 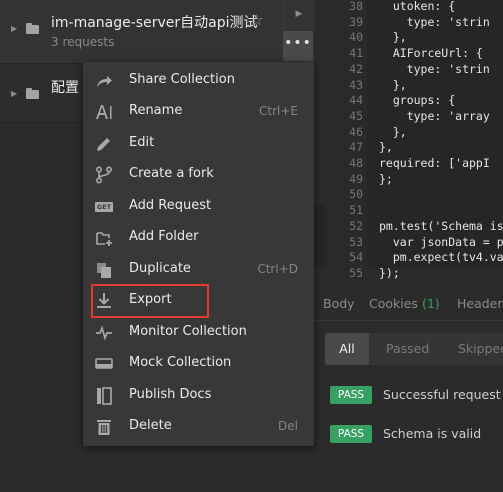 I want to click on menu-label: Add Folder, so click(x=164, y=236).